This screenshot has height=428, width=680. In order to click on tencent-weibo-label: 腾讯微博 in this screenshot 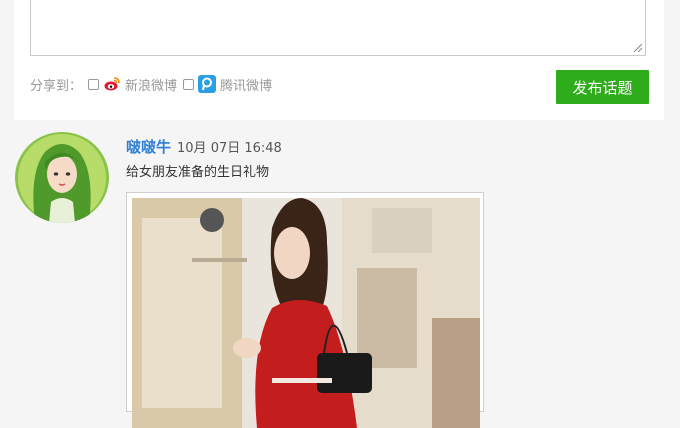, I will do `click(246, 86)`.